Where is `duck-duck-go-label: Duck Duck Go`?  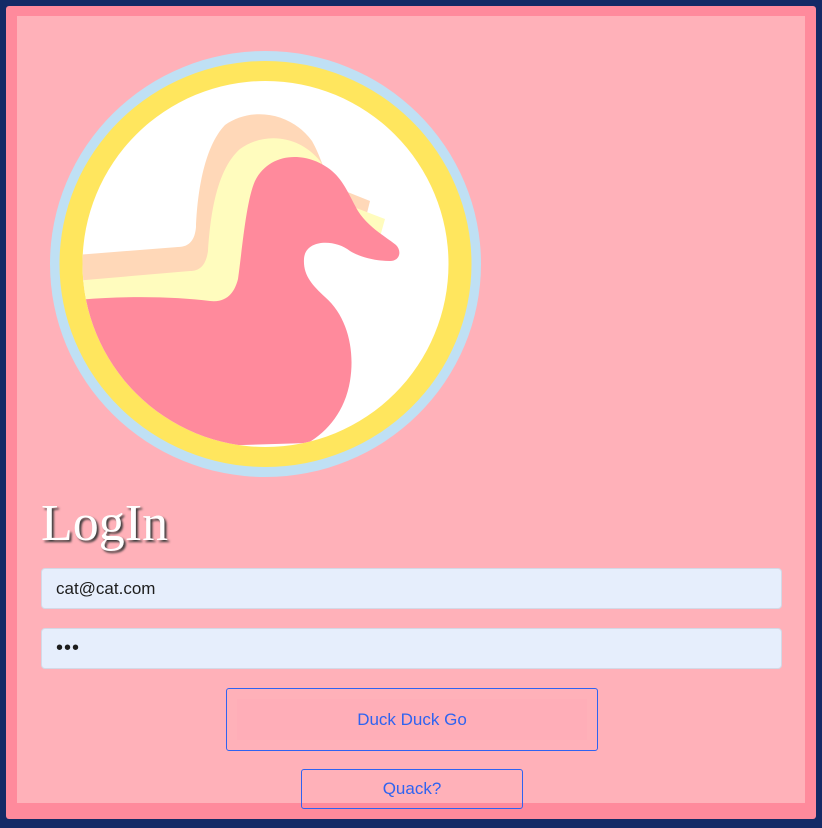 duck-duck-go-label: Duck Duck Go is located at coordinates (412, 719).